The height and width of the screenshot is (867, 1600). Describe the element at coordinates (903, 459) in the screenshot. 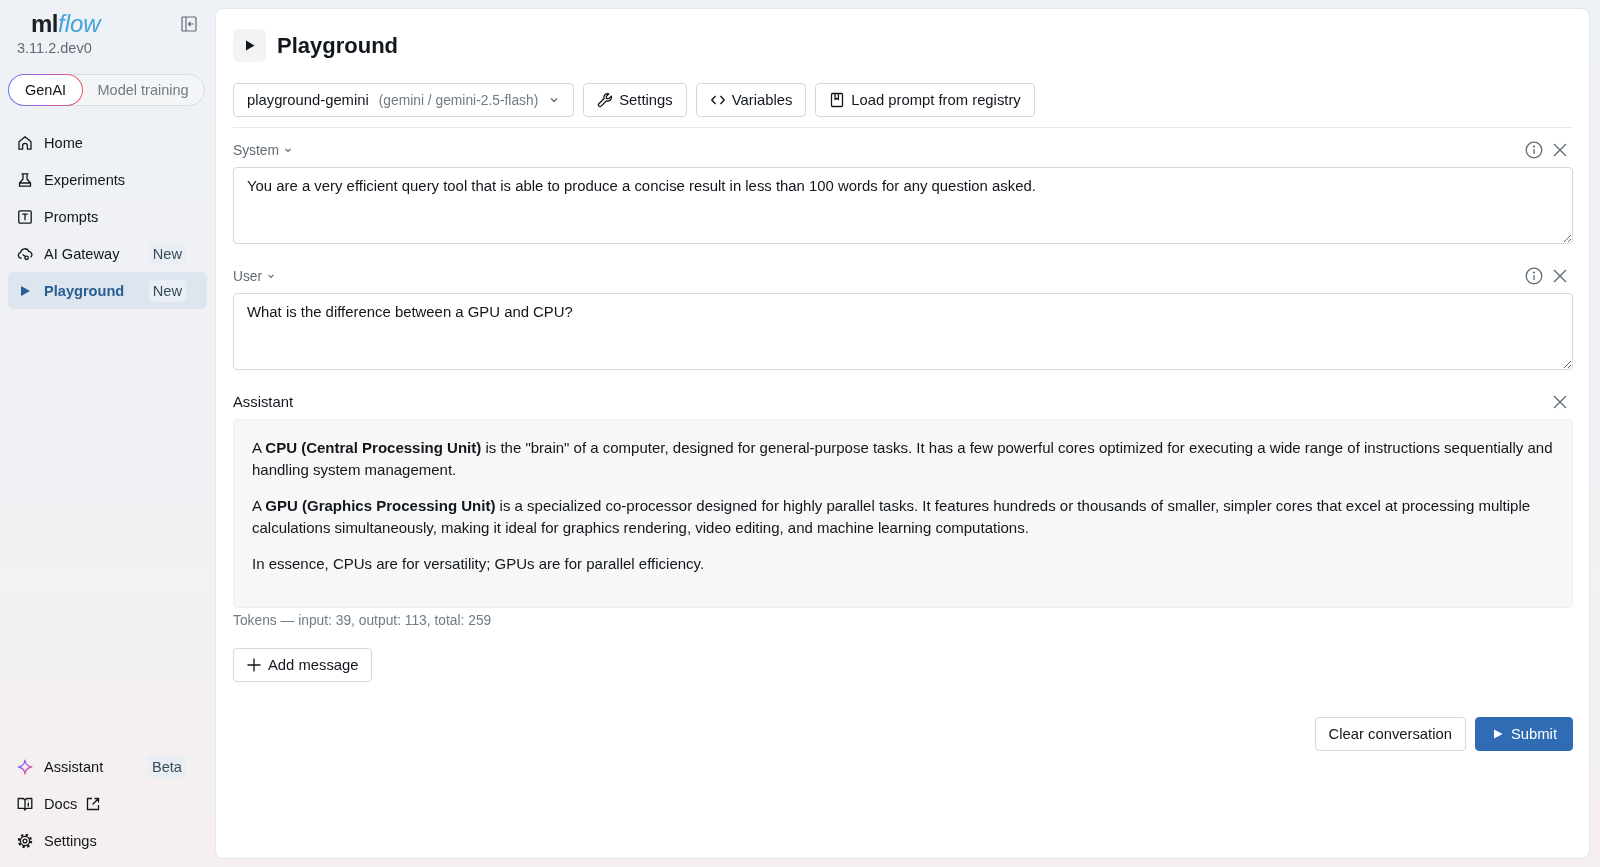

I see `response-paragraph: A CPU (Central Processing Unit) is the "brain" of a computer, designed for general-purpose tasks. It has a few powerful cores optimized for executing a wide range of instructions sequentially and handling system management.` at that location.